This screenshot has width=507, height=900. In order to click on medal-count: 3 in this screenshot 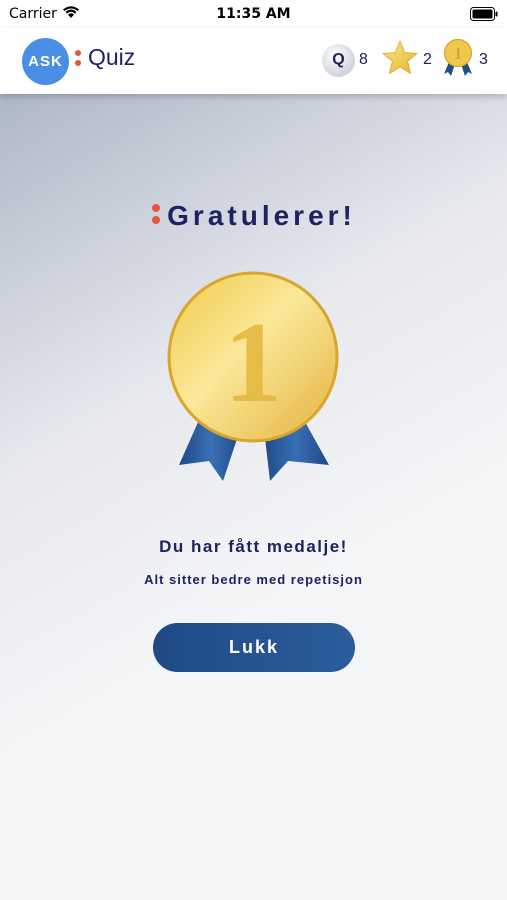, I will do `click(483, 59)`.